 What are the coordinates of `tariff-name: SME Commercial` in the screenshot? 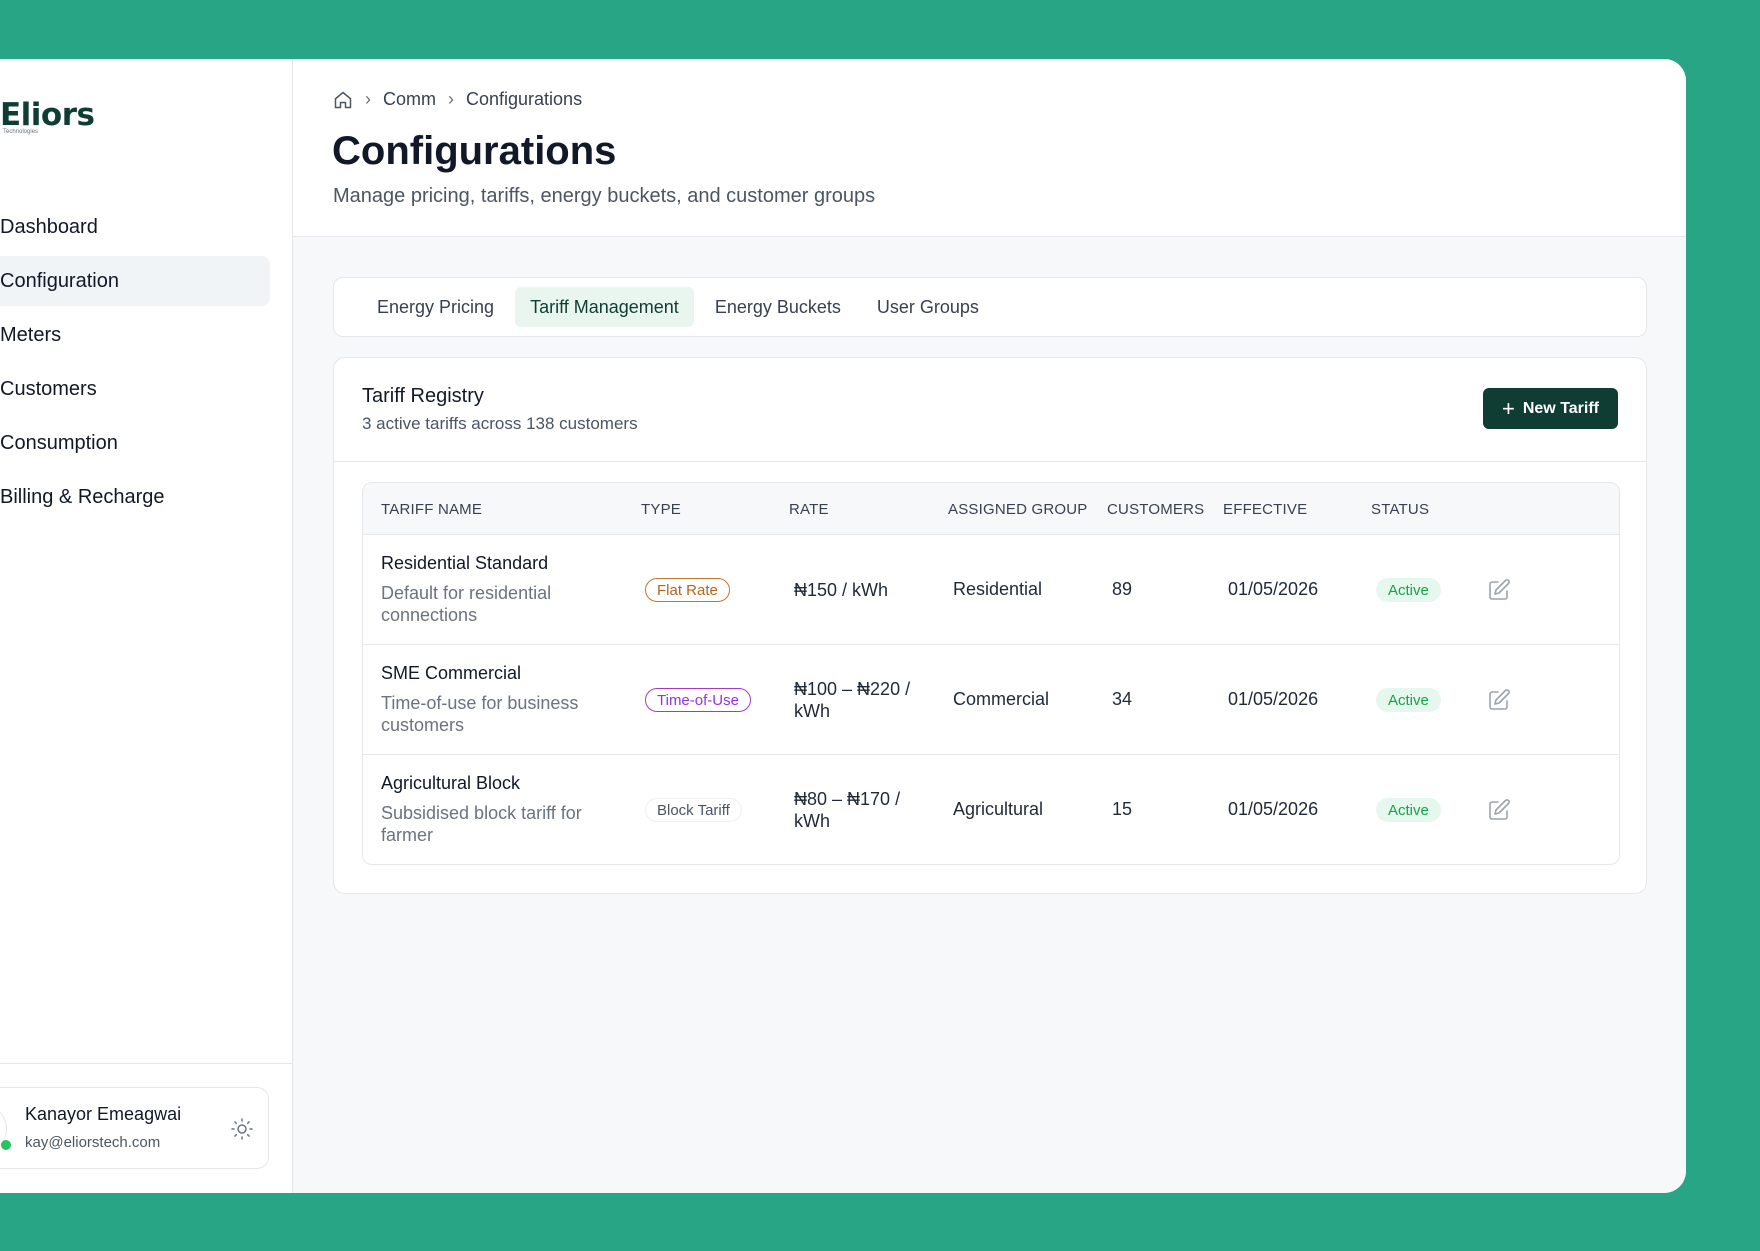 It's located at (451, 673).